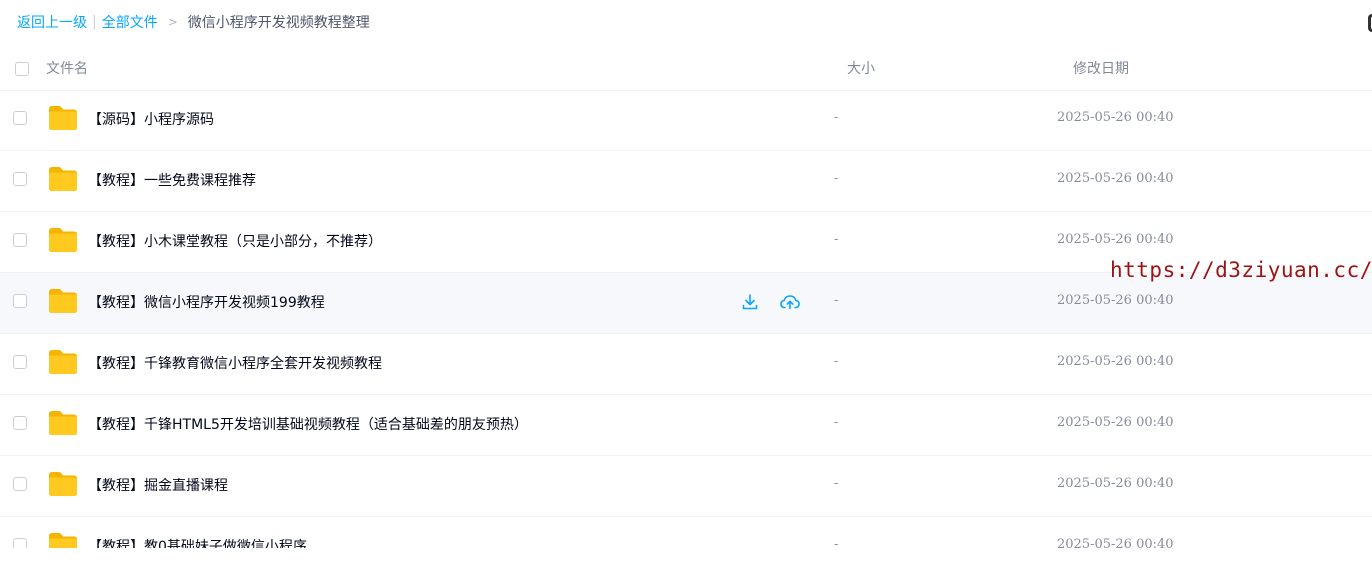 The height and width of the screenshot is (562, 1372). Describe the element at coordinates (22, 69) in the screenshot. I see `select-all-checkbox` at that location.